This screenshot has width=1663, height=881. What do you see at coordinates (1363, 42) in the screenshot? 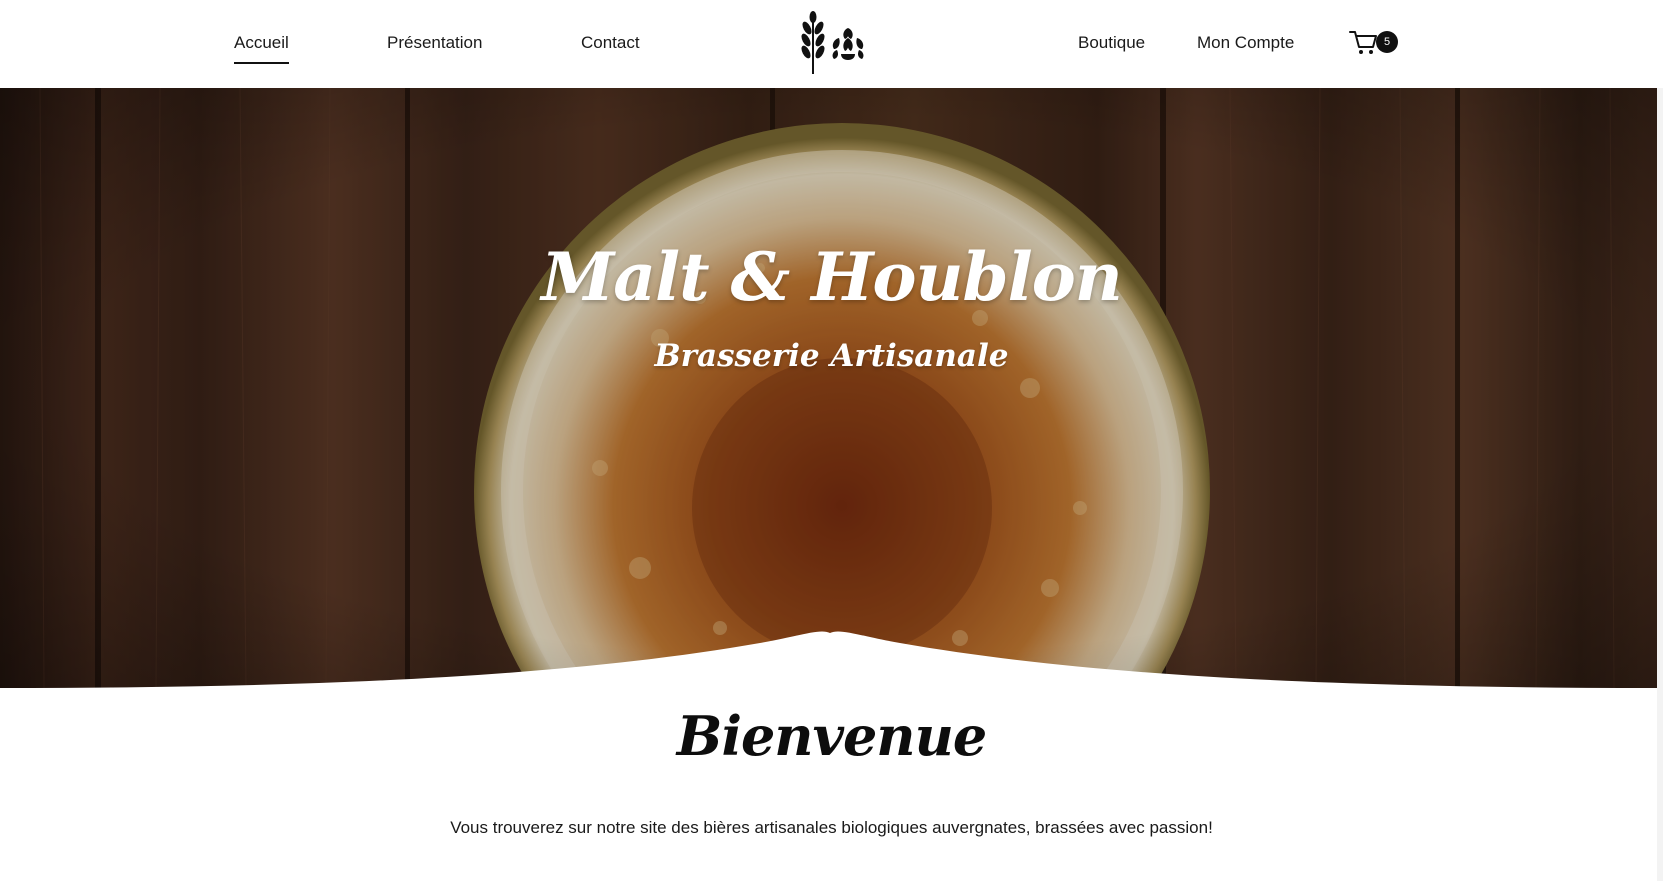
I see `shopping-cart-icon` at bounding box center [1363, 42].